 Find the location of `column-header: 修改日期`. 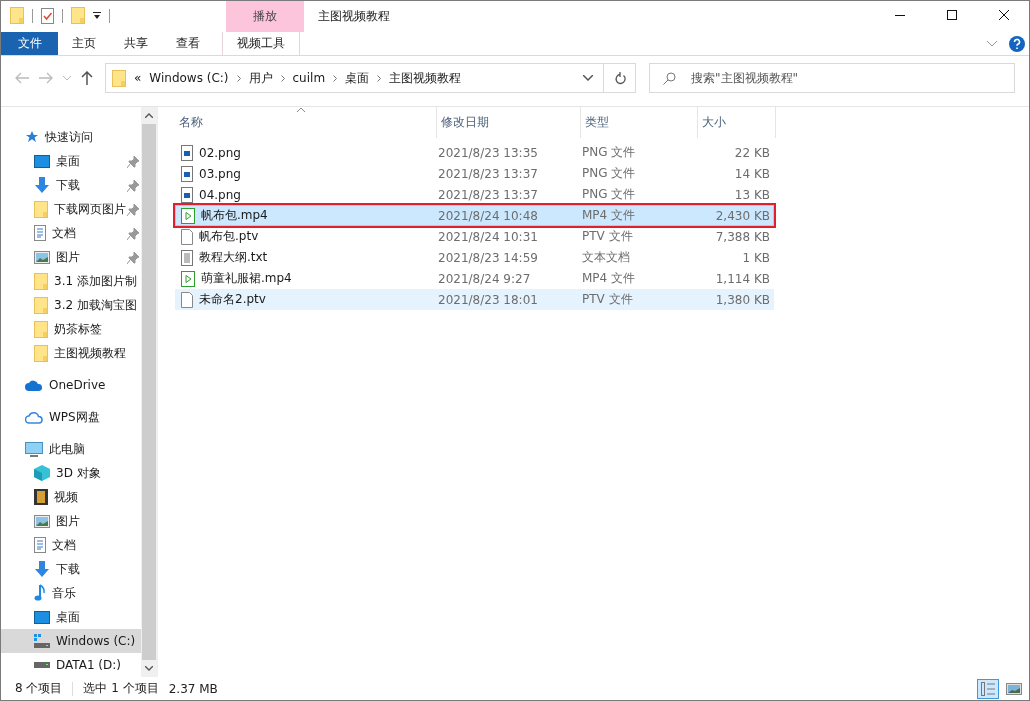

column-header: 修改日期 is located at coordinates (509, 122).